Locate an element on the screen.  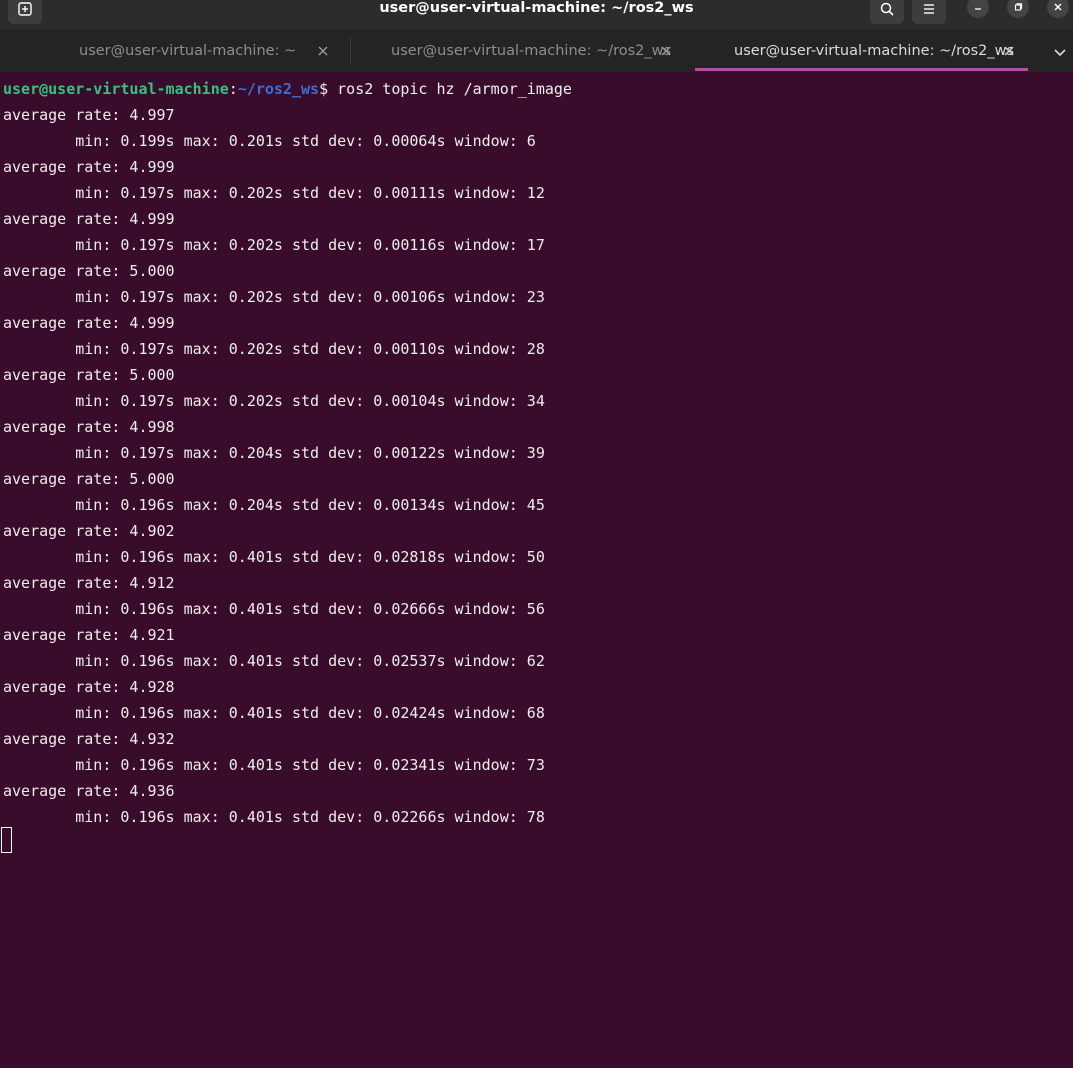
menu-icon is located at coordinates (929, 9).